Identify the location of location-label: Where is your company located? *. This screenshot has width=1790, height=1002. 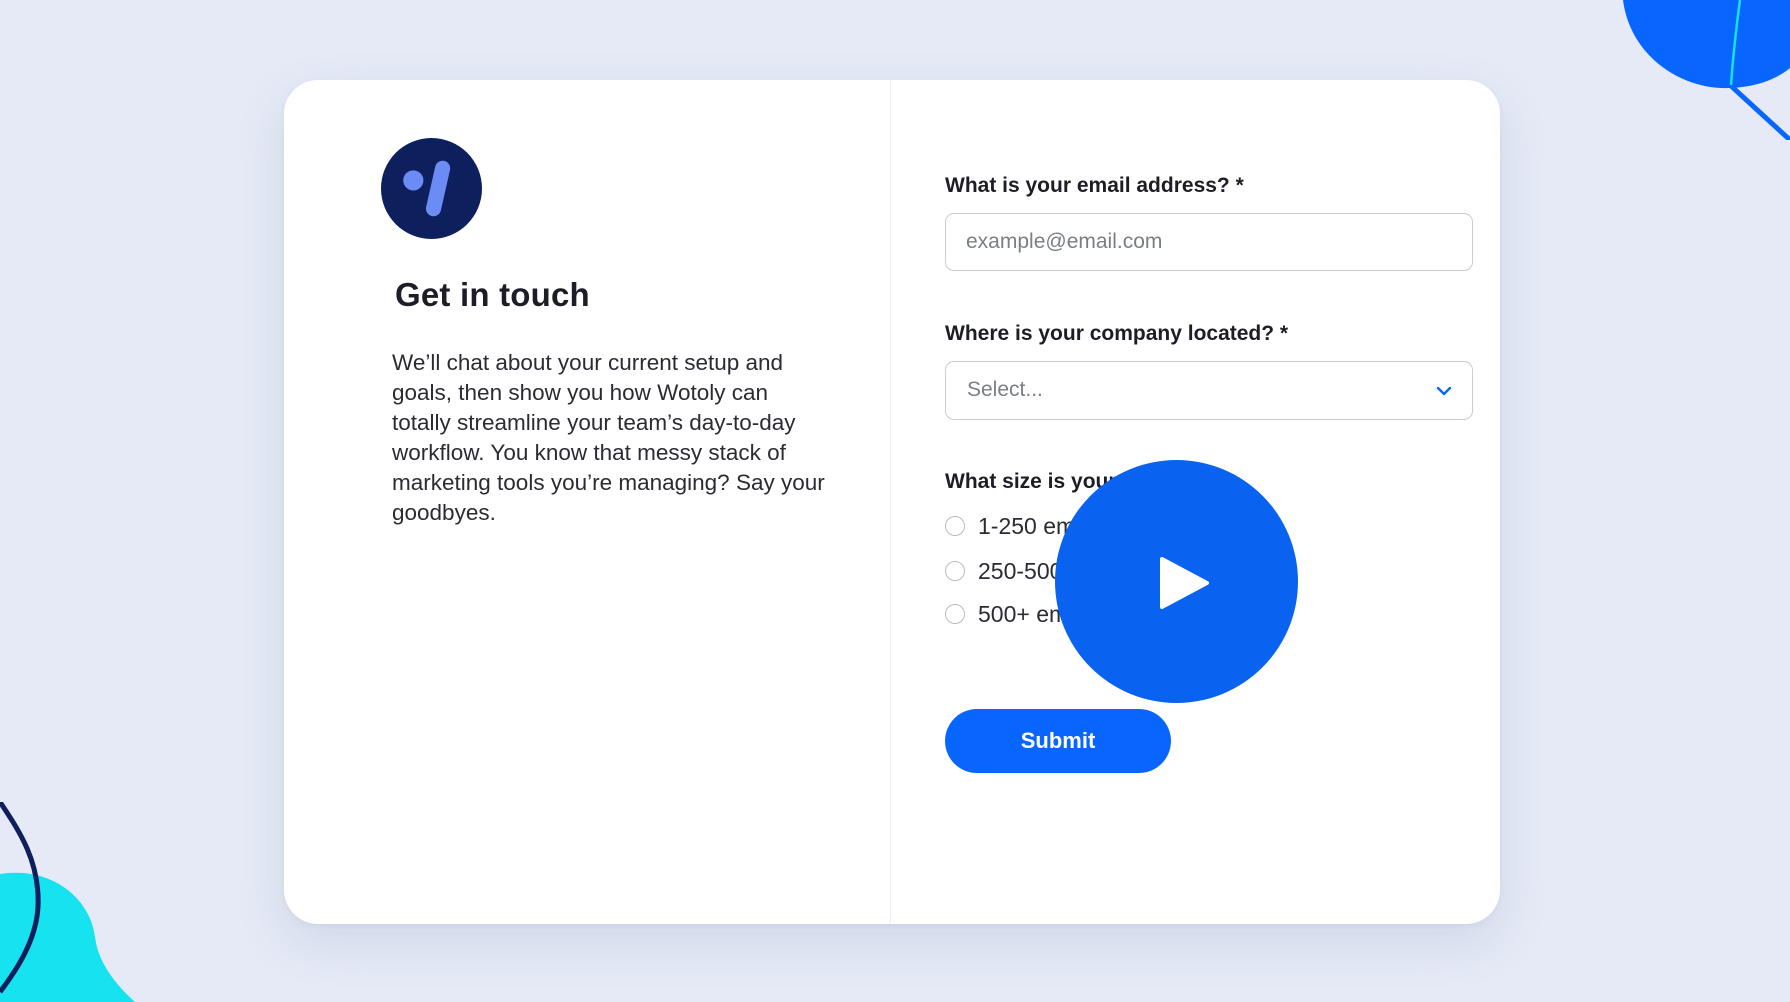
(1117, 333).